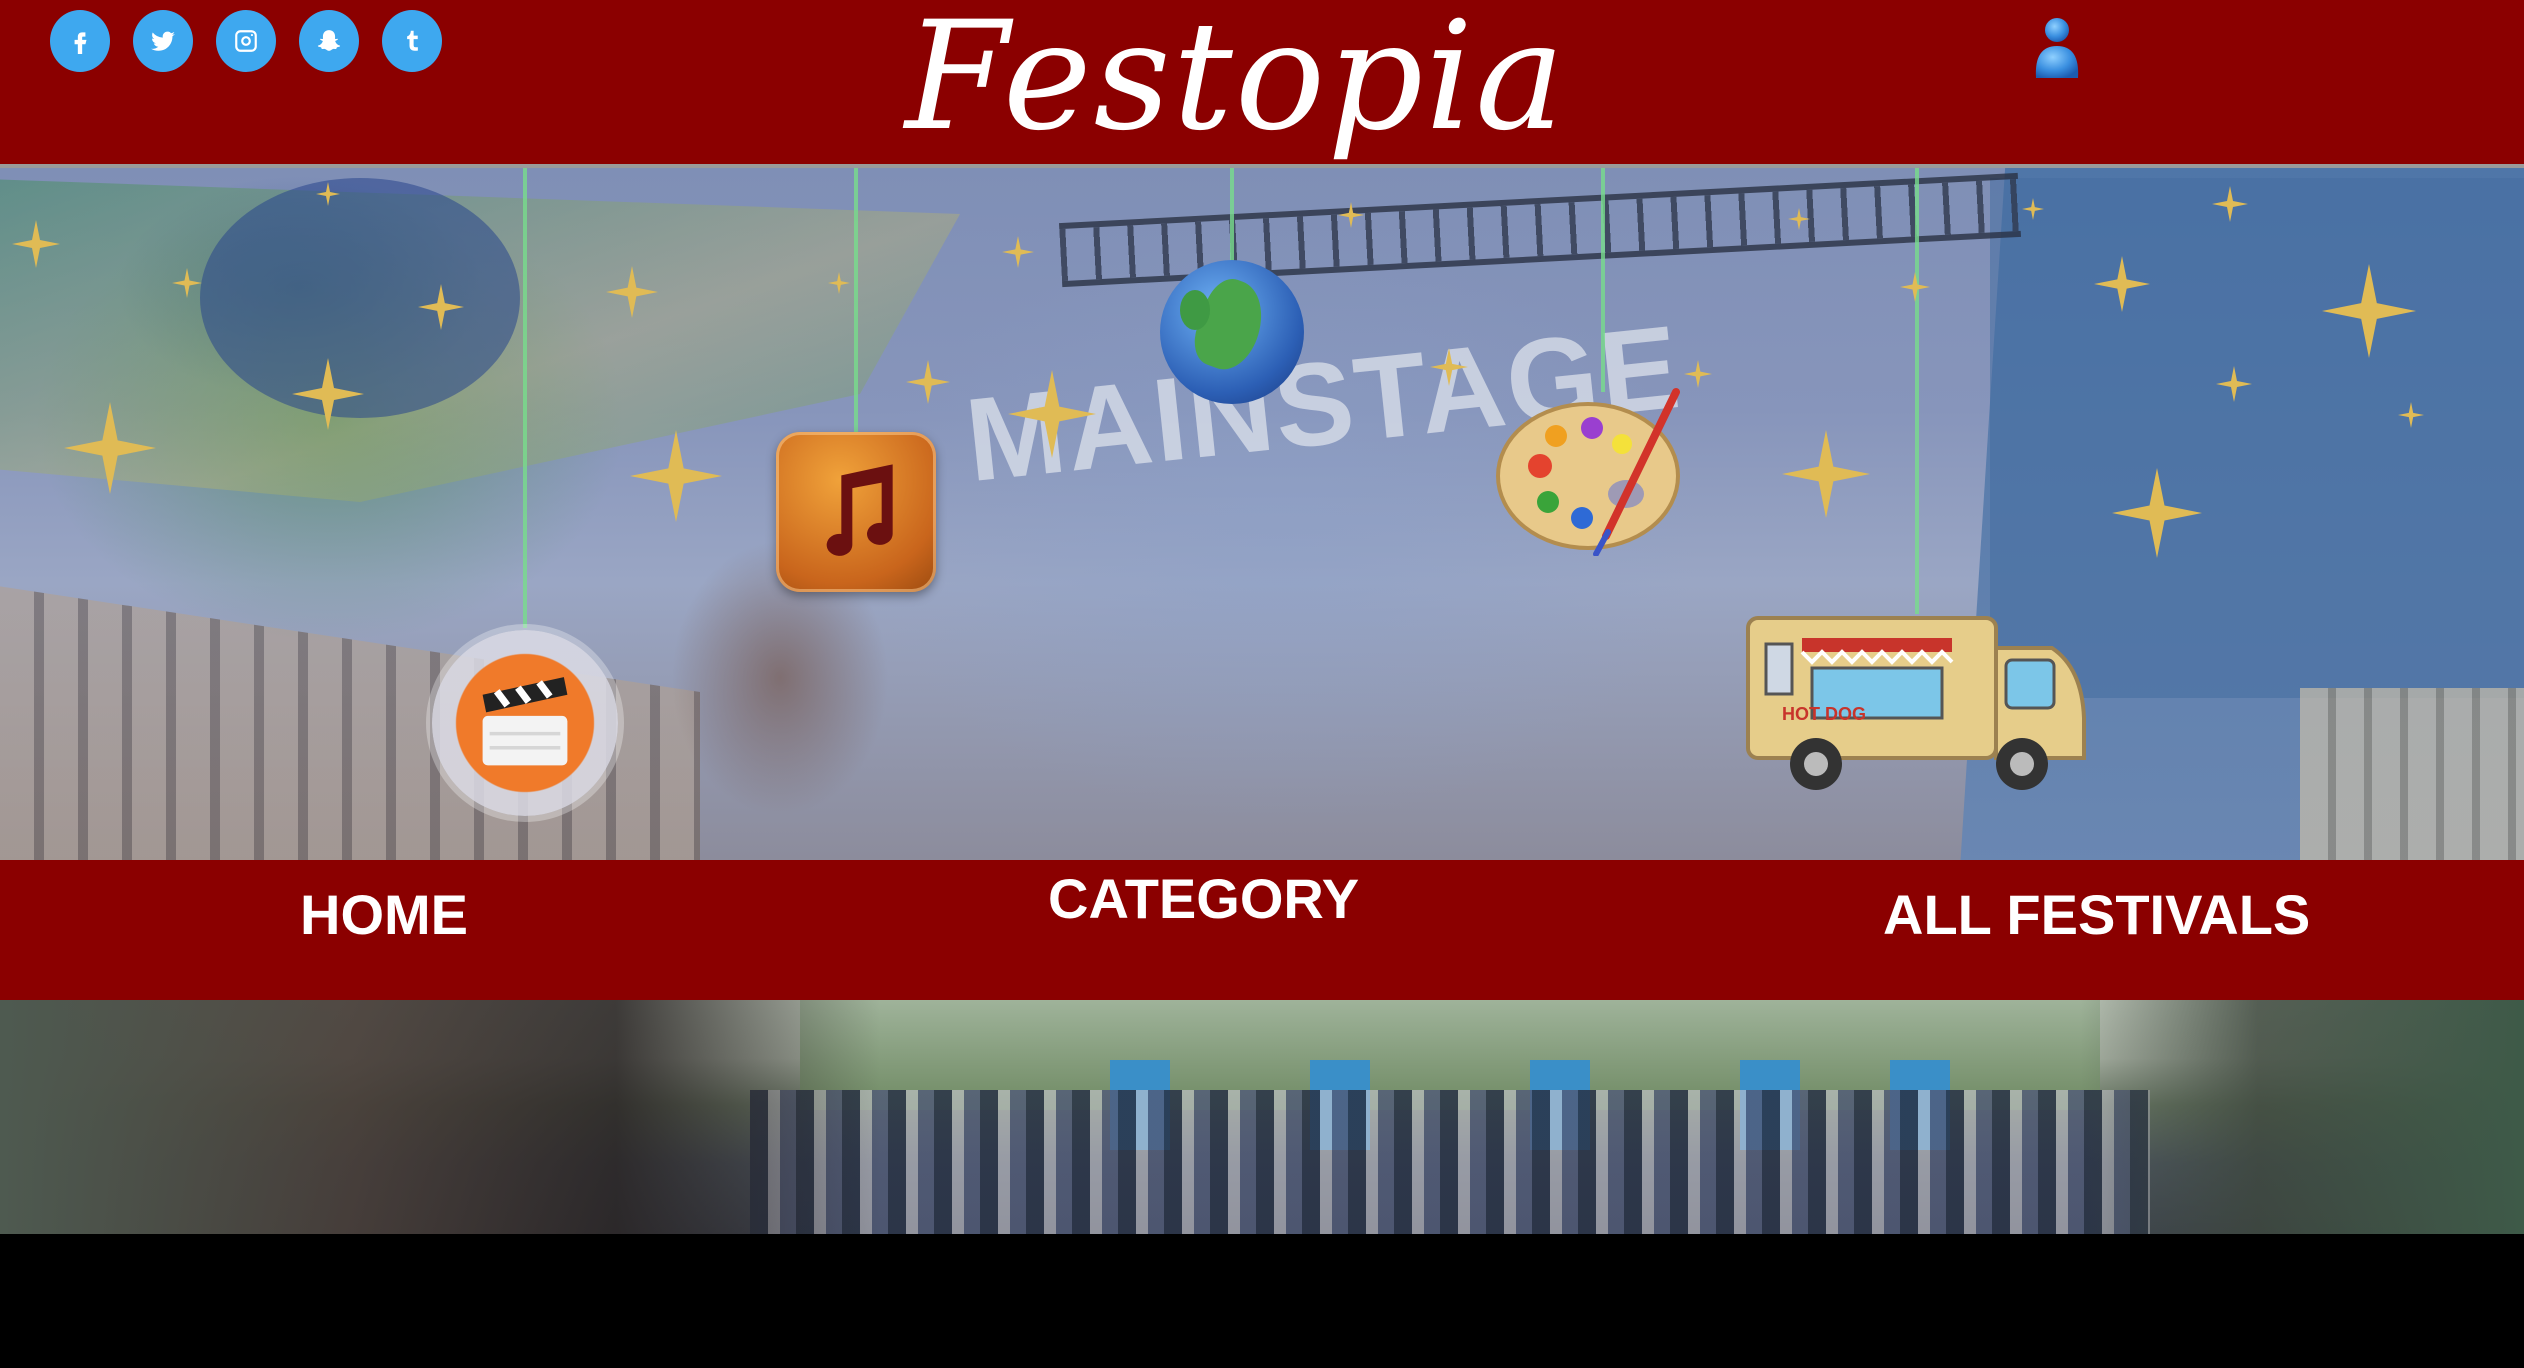  Describe the element at coordinates (525, 723) in the screenshot. I see `film-icon` at that location.